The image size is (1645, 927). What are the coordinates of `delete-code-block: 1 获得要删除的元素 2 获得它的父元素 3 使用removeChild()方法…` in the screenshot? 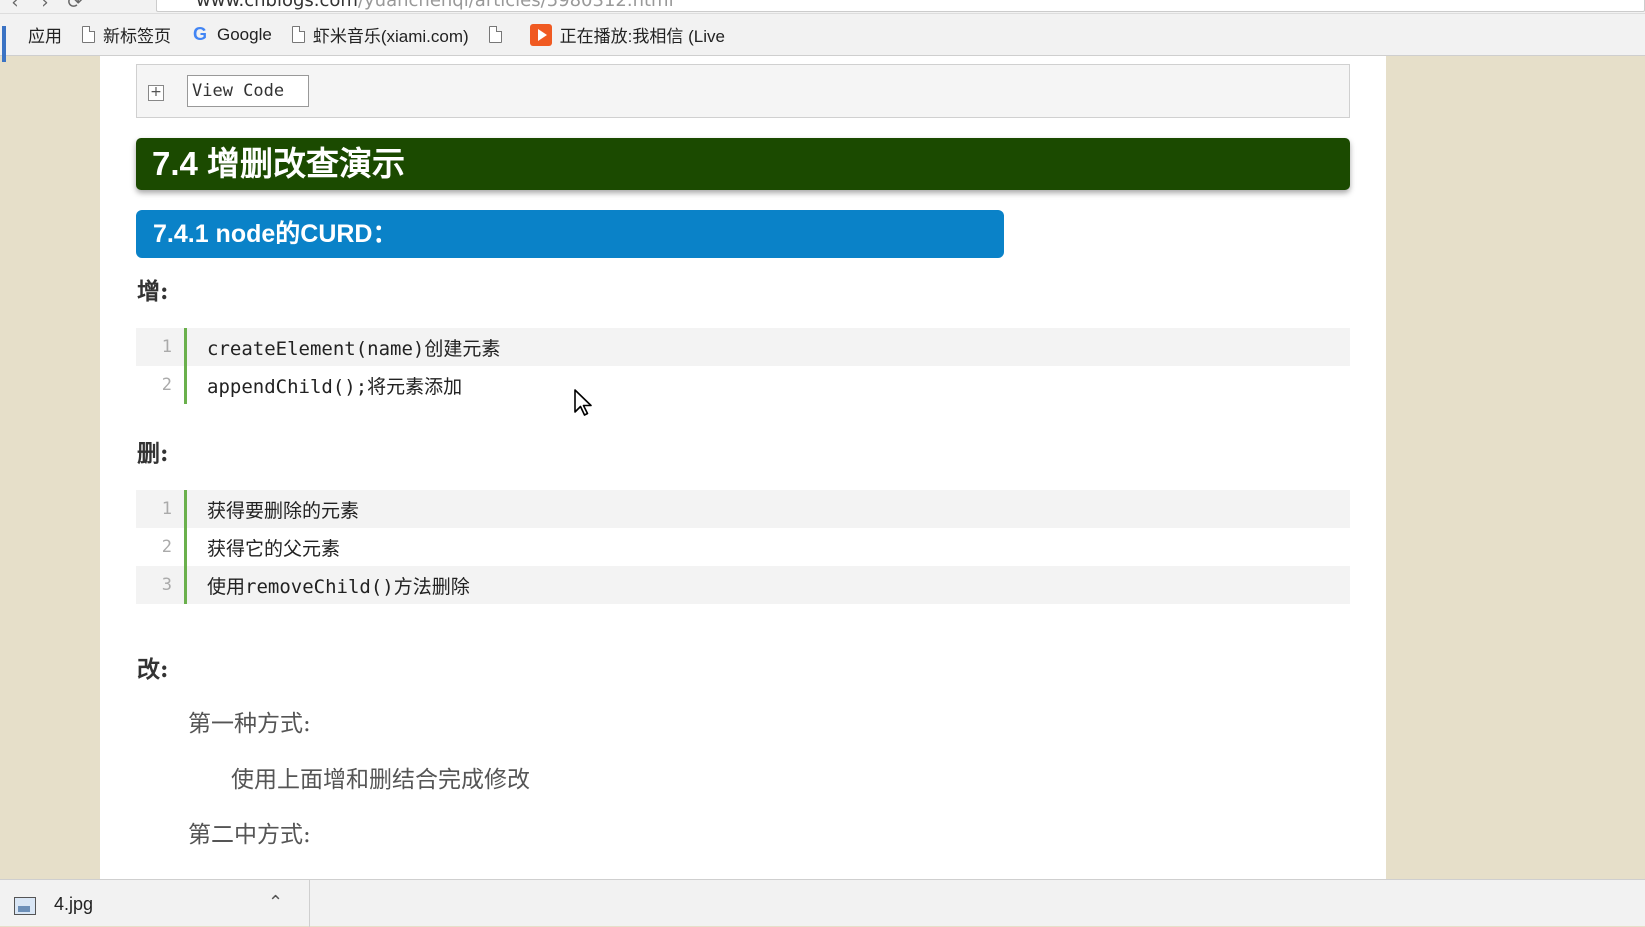 It's located at (743, 547).